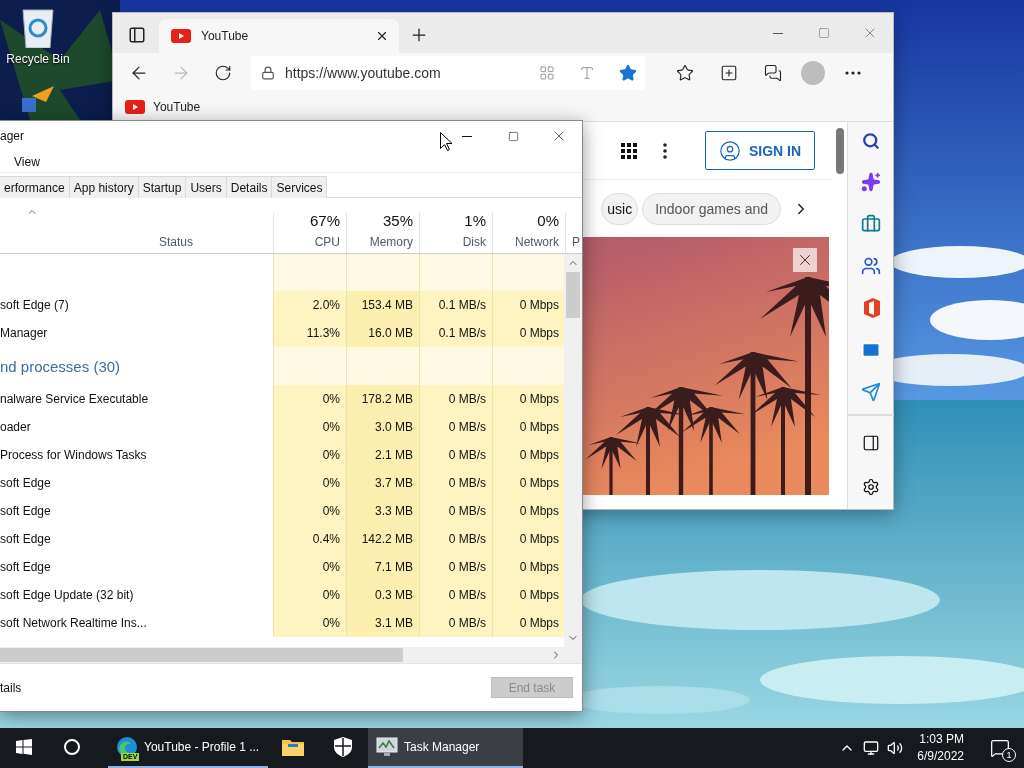 The height and width of the screenshot is (768, 1024). What do you see at coordinates (24, 747) in the screenshot?
I see `windows-icon` at bounding box center [24, 747].